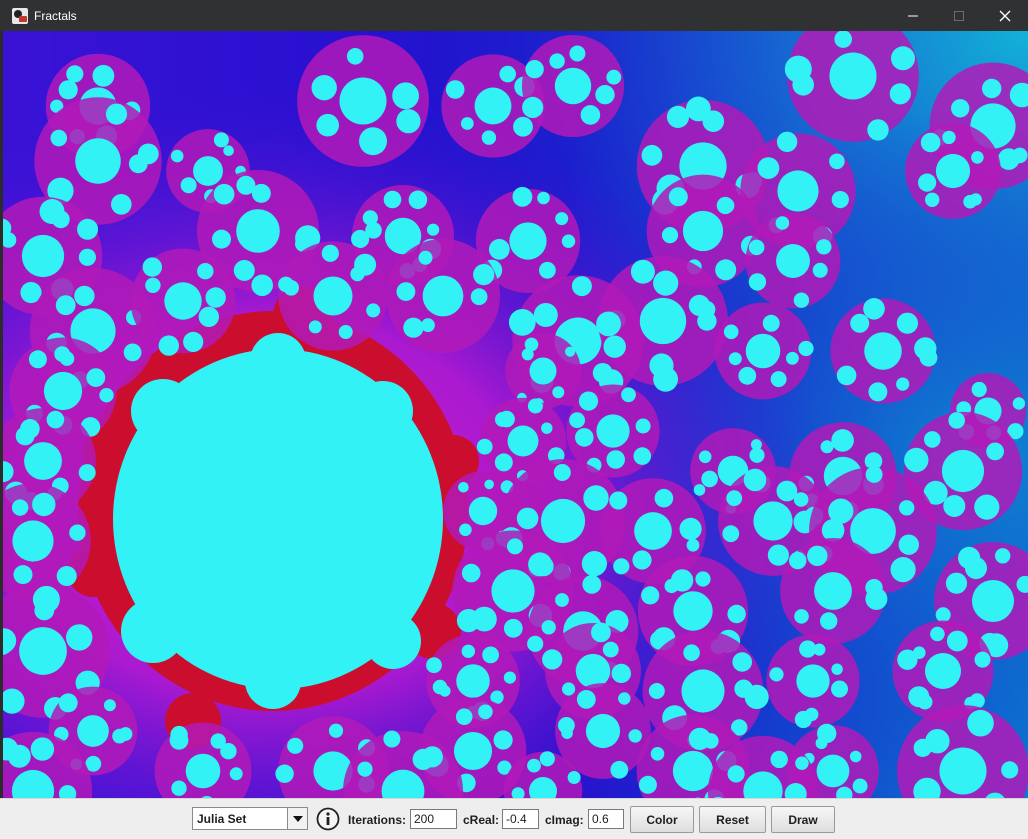 The height and width of the screenshot is (839, 1028). I want to click on iterations-field: 200, so click(433, 819).